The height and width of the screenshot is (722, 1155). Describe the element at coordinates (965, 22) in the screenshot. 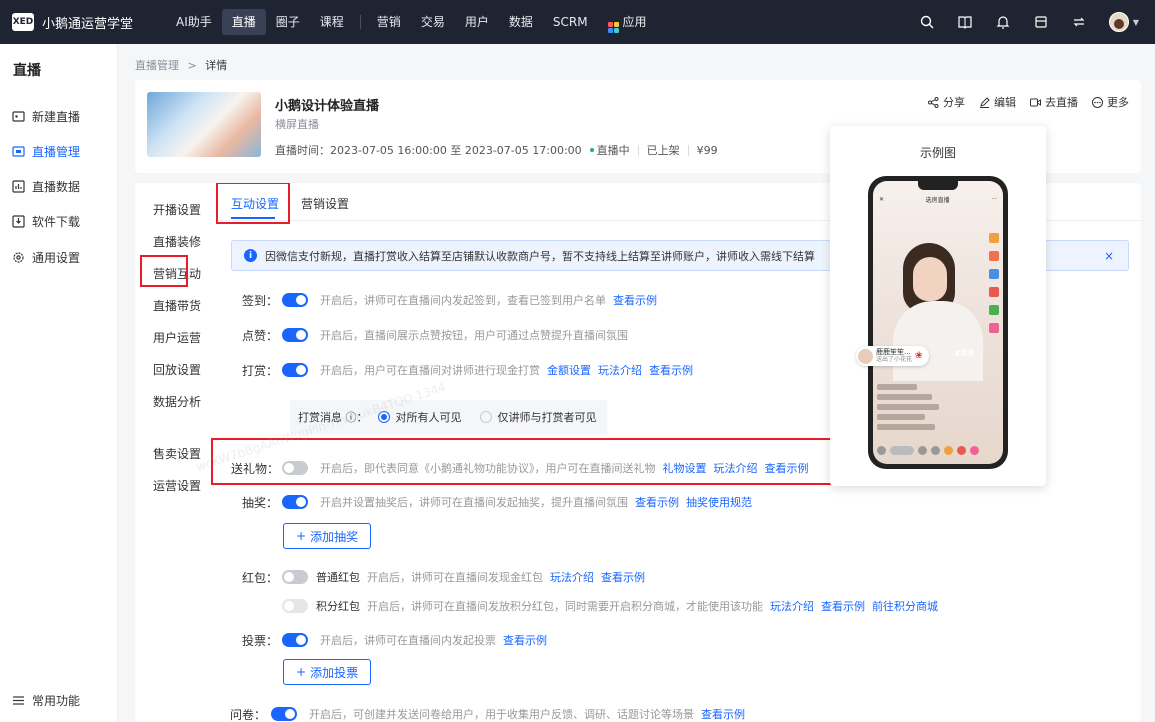

I see `book-icon` at that location.